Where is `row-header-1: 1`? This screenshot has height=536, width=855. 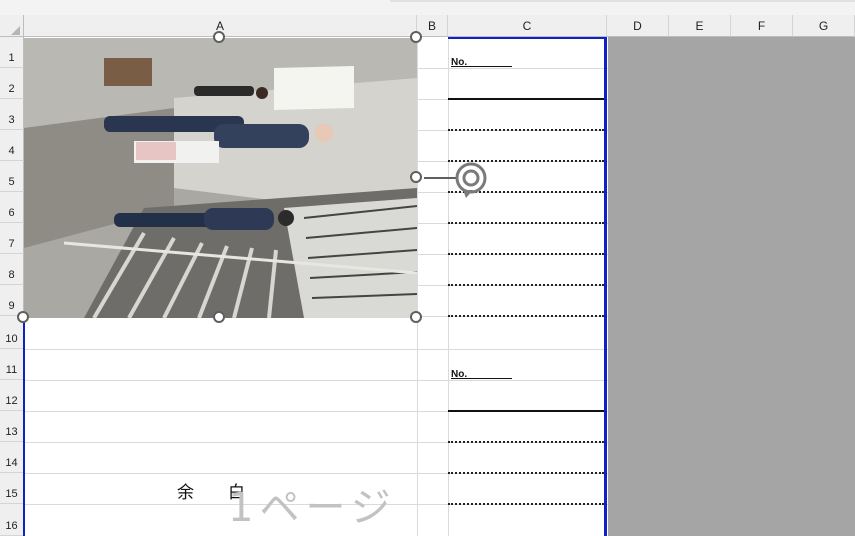 row-header-1: 1 is located at coordinates (12, 52).